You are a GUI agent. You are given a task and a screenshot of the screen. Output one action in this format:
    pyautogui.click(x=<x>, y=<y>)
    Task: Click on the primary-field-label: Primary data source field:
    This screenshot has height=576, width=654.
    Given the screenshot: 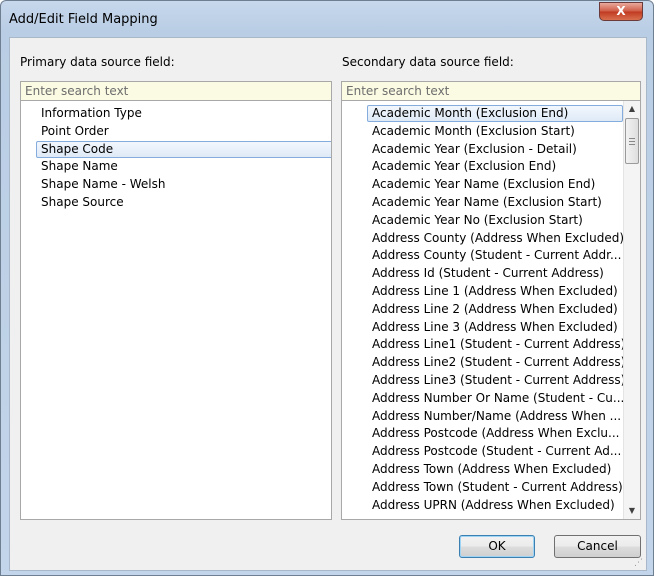 What is the action you would take?
    pyautogui.click(x=97, y=62)
    